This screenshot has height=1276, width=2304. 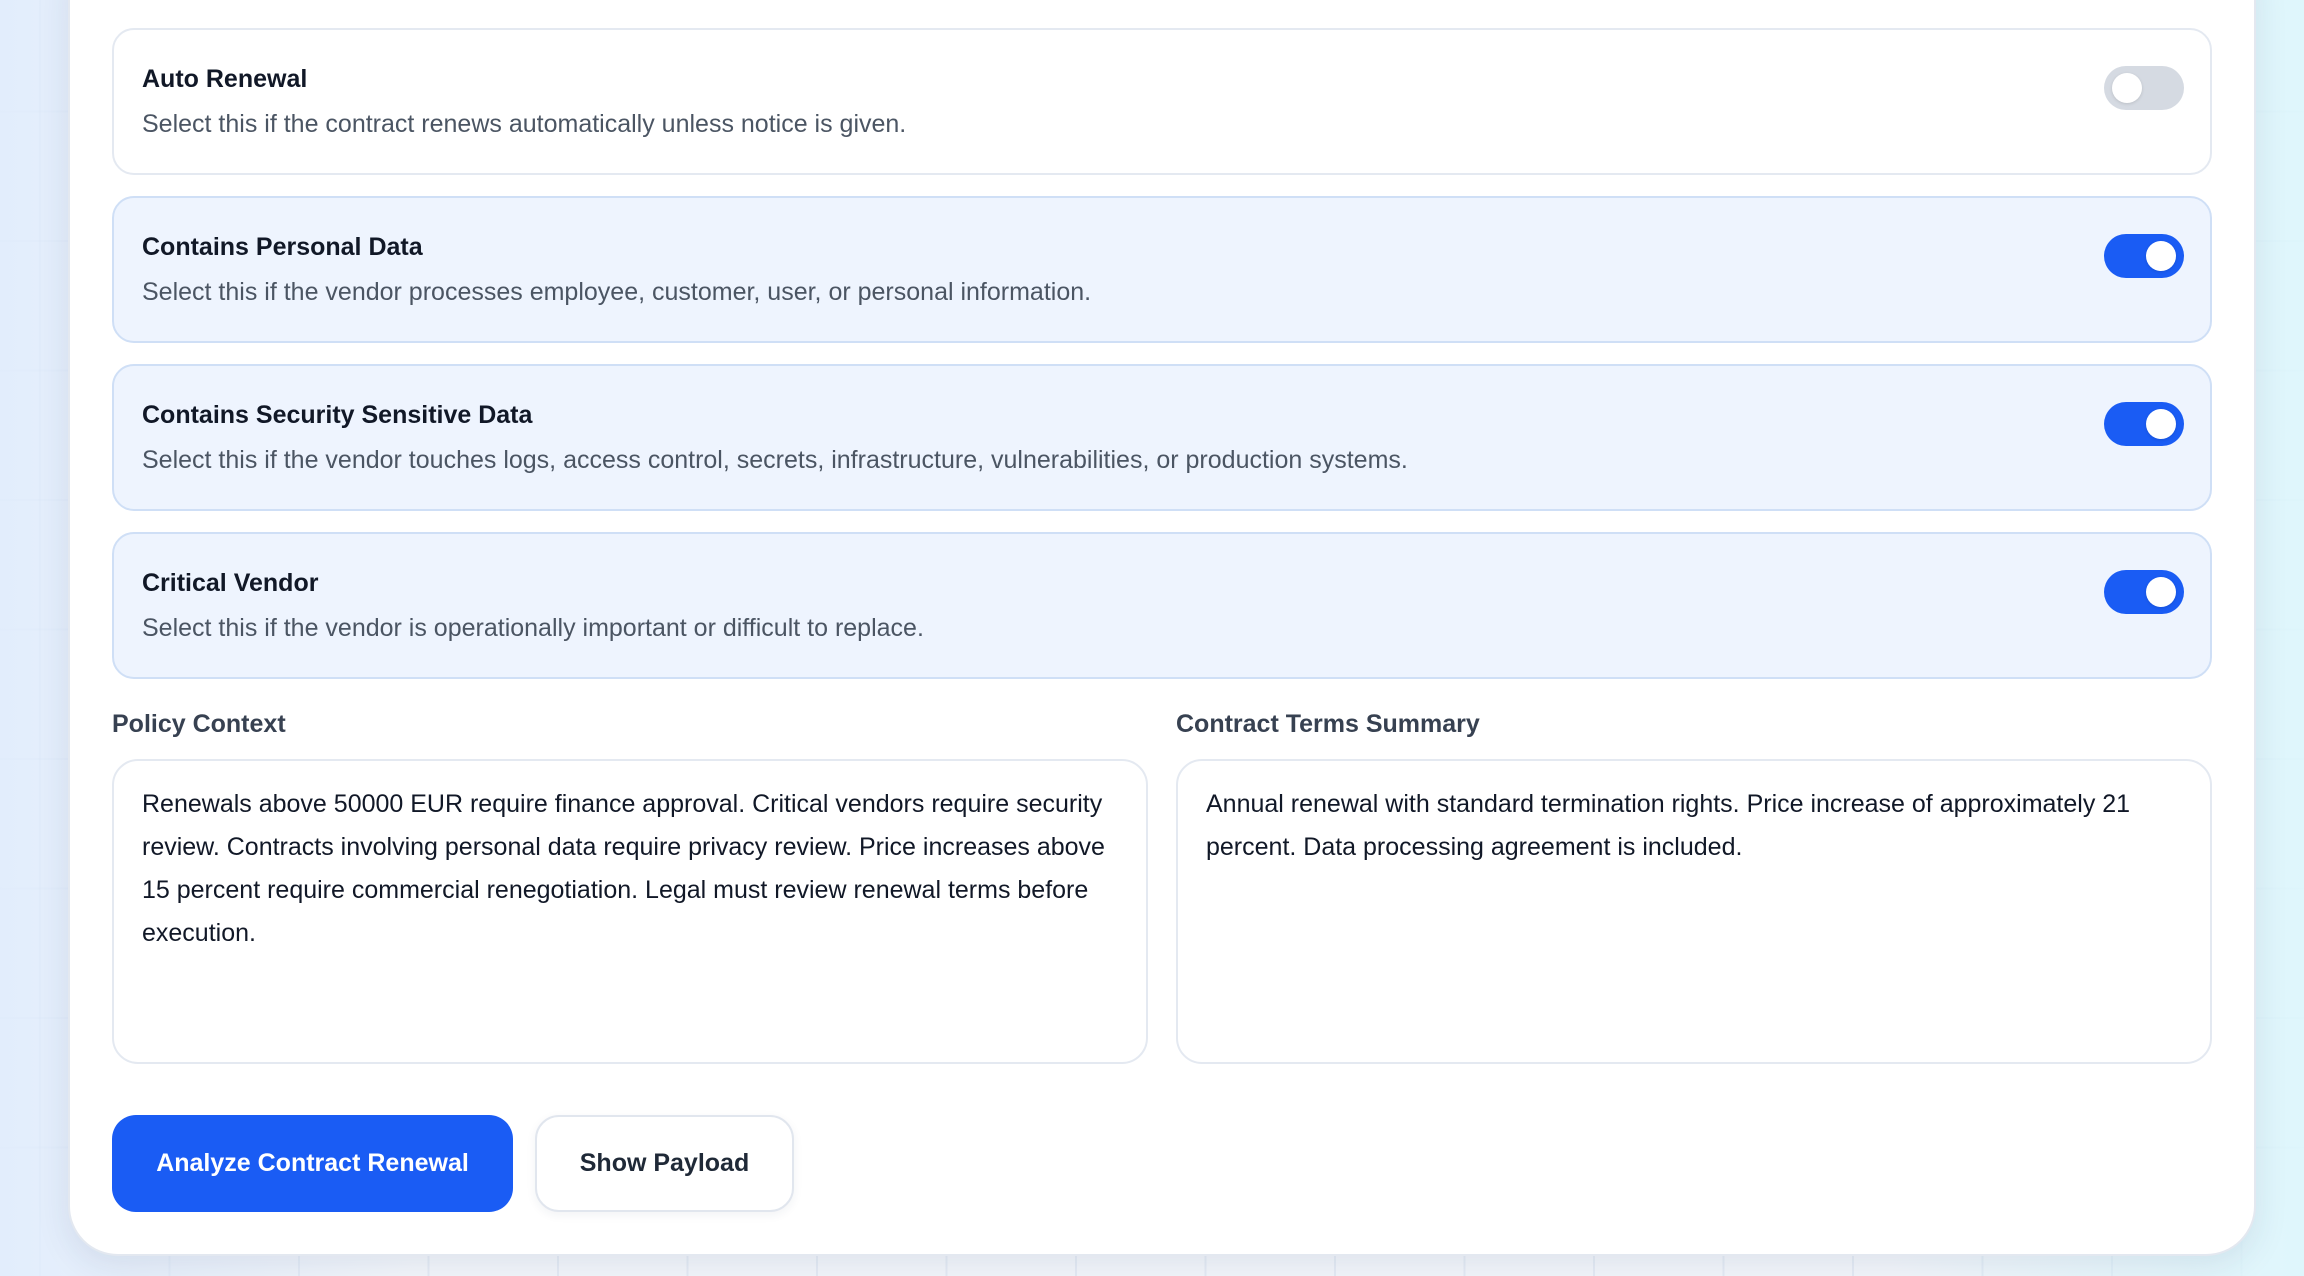 I want to click on personal-data-title: Contains Personal Data, so click(x=282, y=247).